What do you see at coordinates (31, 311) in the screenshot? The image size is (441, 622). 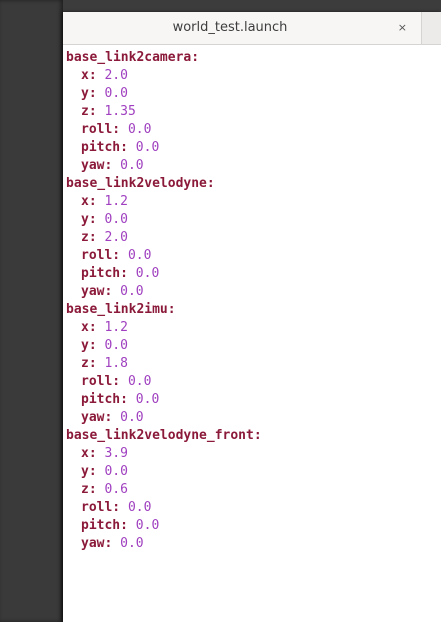 I see `background-window` at bounding box center [31, 311].